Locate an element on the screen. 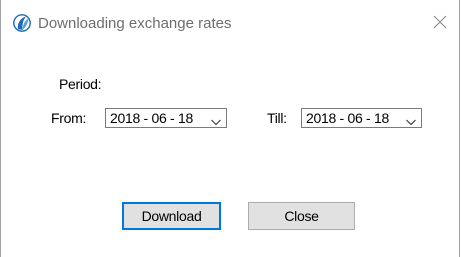 The width and height of the screenshot is (461, 257). till-date-picker: 2018 - 06 - 18 is located at coordinates (361, 118).